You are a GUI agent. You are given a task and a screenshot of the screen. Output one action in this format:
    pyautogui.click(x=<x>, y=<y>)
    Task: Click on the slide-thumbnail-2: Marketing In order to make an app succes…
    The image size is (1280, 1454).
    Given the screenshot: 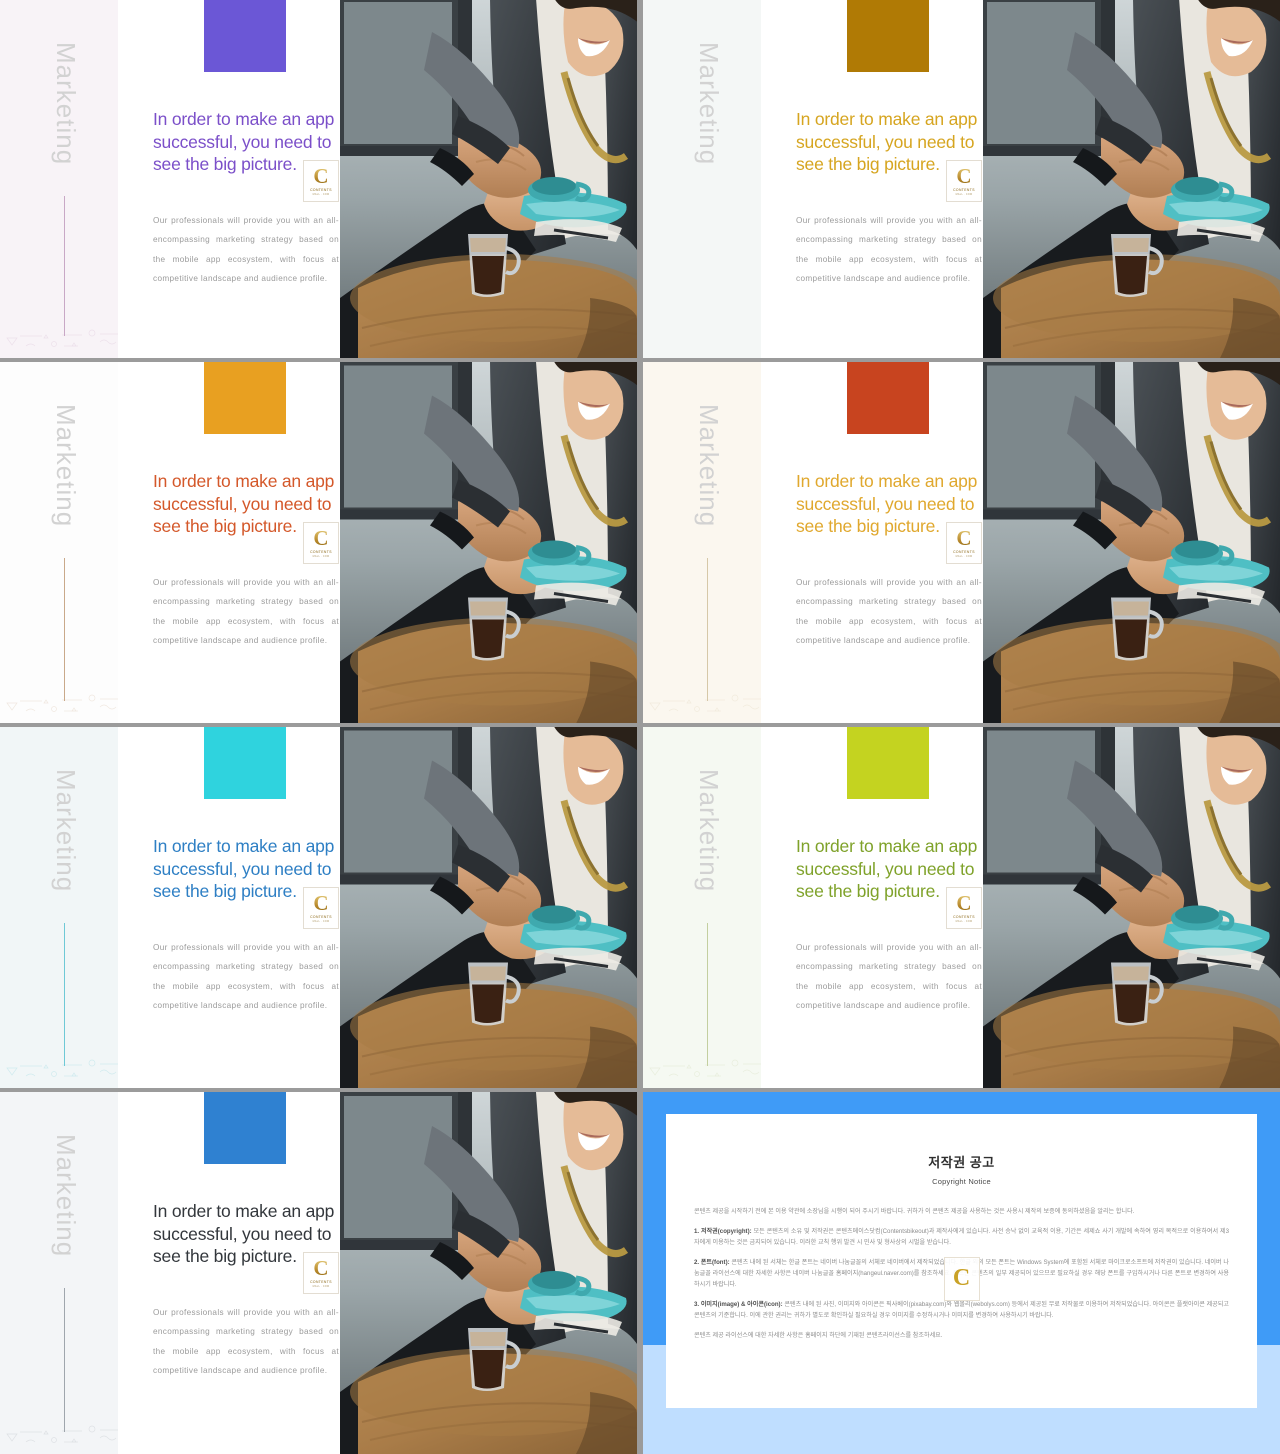 What is the action you would take?
    pyautogui.click(x=961, y=179)
    